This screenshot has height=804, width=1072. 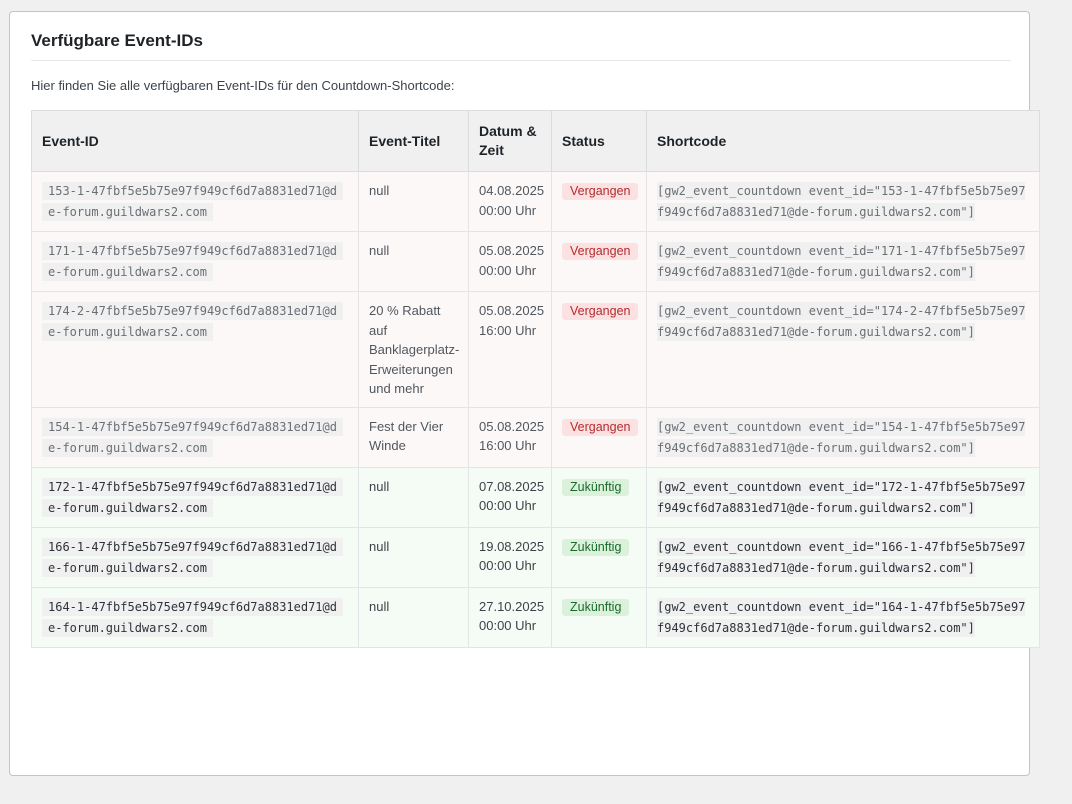 I want to click on cell-date-time: 07.08.2025 00:00 Uhr, so click(x=510, y=497).